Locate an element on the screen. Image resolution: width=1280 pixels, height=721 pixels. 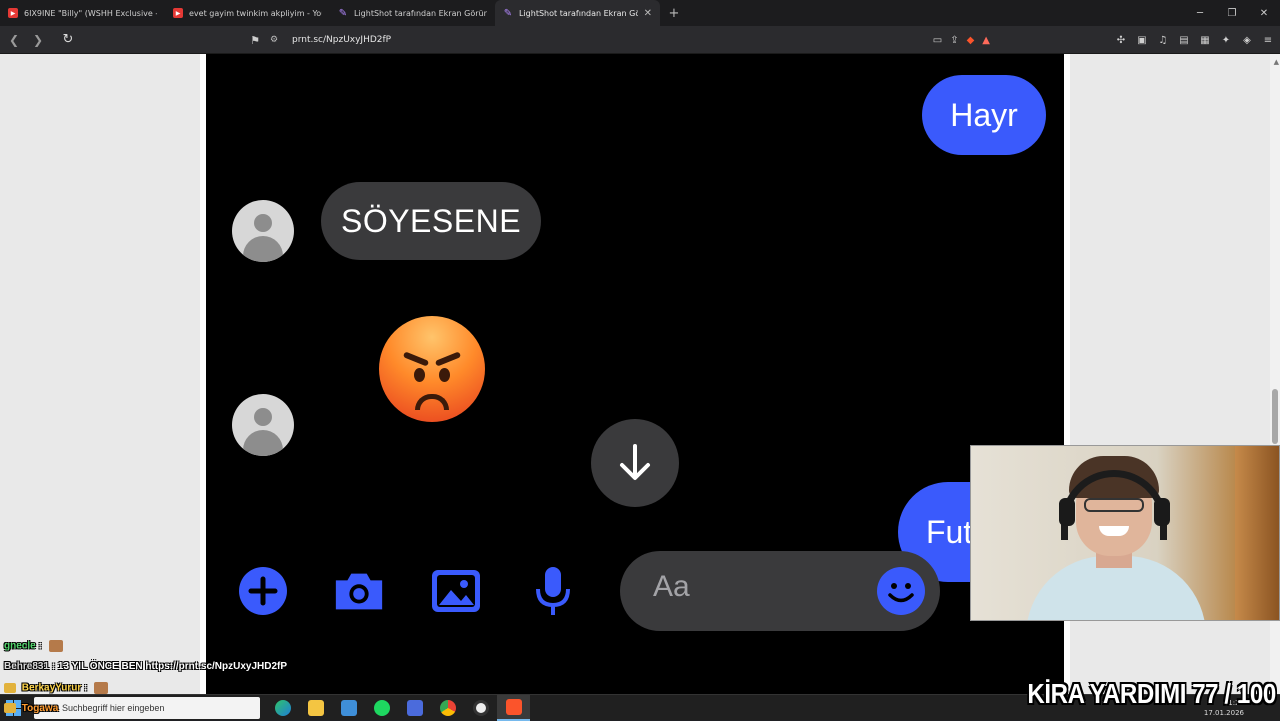
address-bar: ⚙ prnt.sc/NpzUxyJHD2fP ▭ ⇪ ◆ ▲ is located at coordinates (630, 40).